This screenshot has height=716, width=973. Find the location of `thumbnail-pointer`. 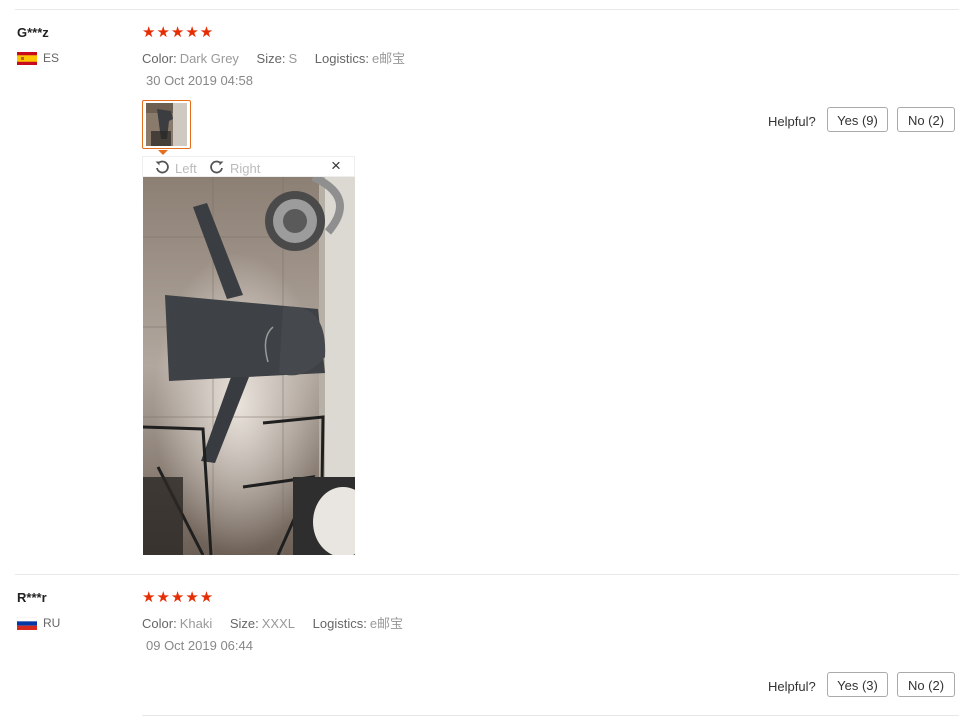

thumbnail-pointer is located at coordinates (163, 152).